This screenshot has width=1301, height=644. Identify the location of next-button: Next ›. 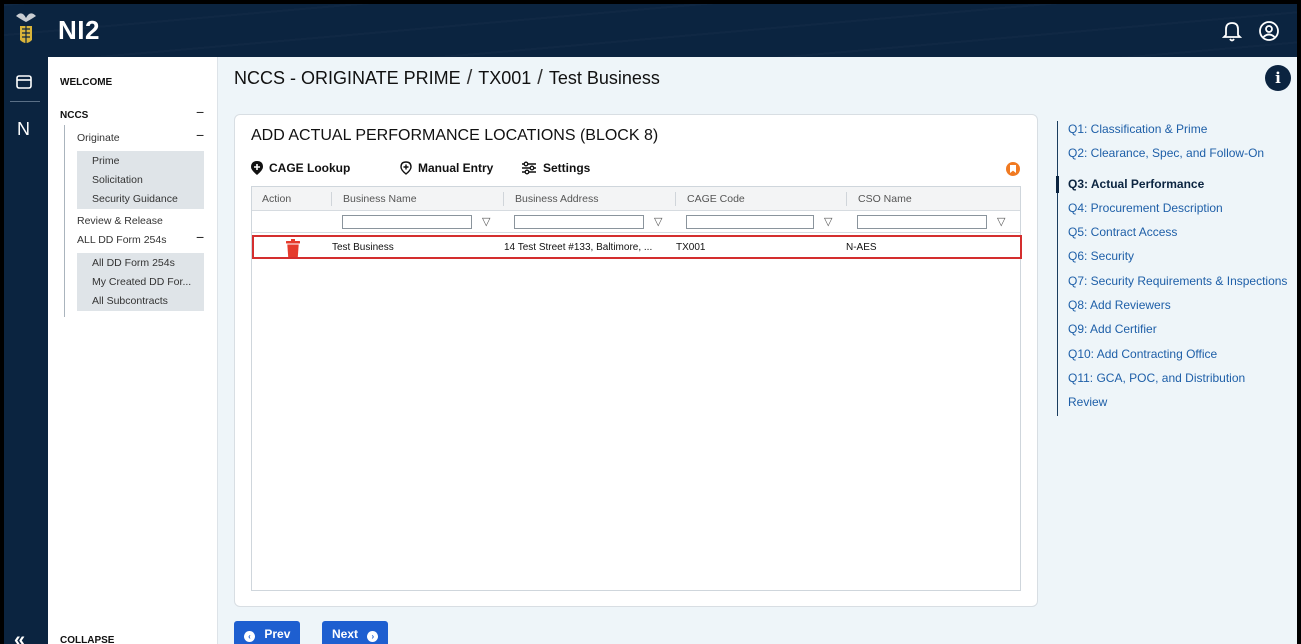
(355, 632).